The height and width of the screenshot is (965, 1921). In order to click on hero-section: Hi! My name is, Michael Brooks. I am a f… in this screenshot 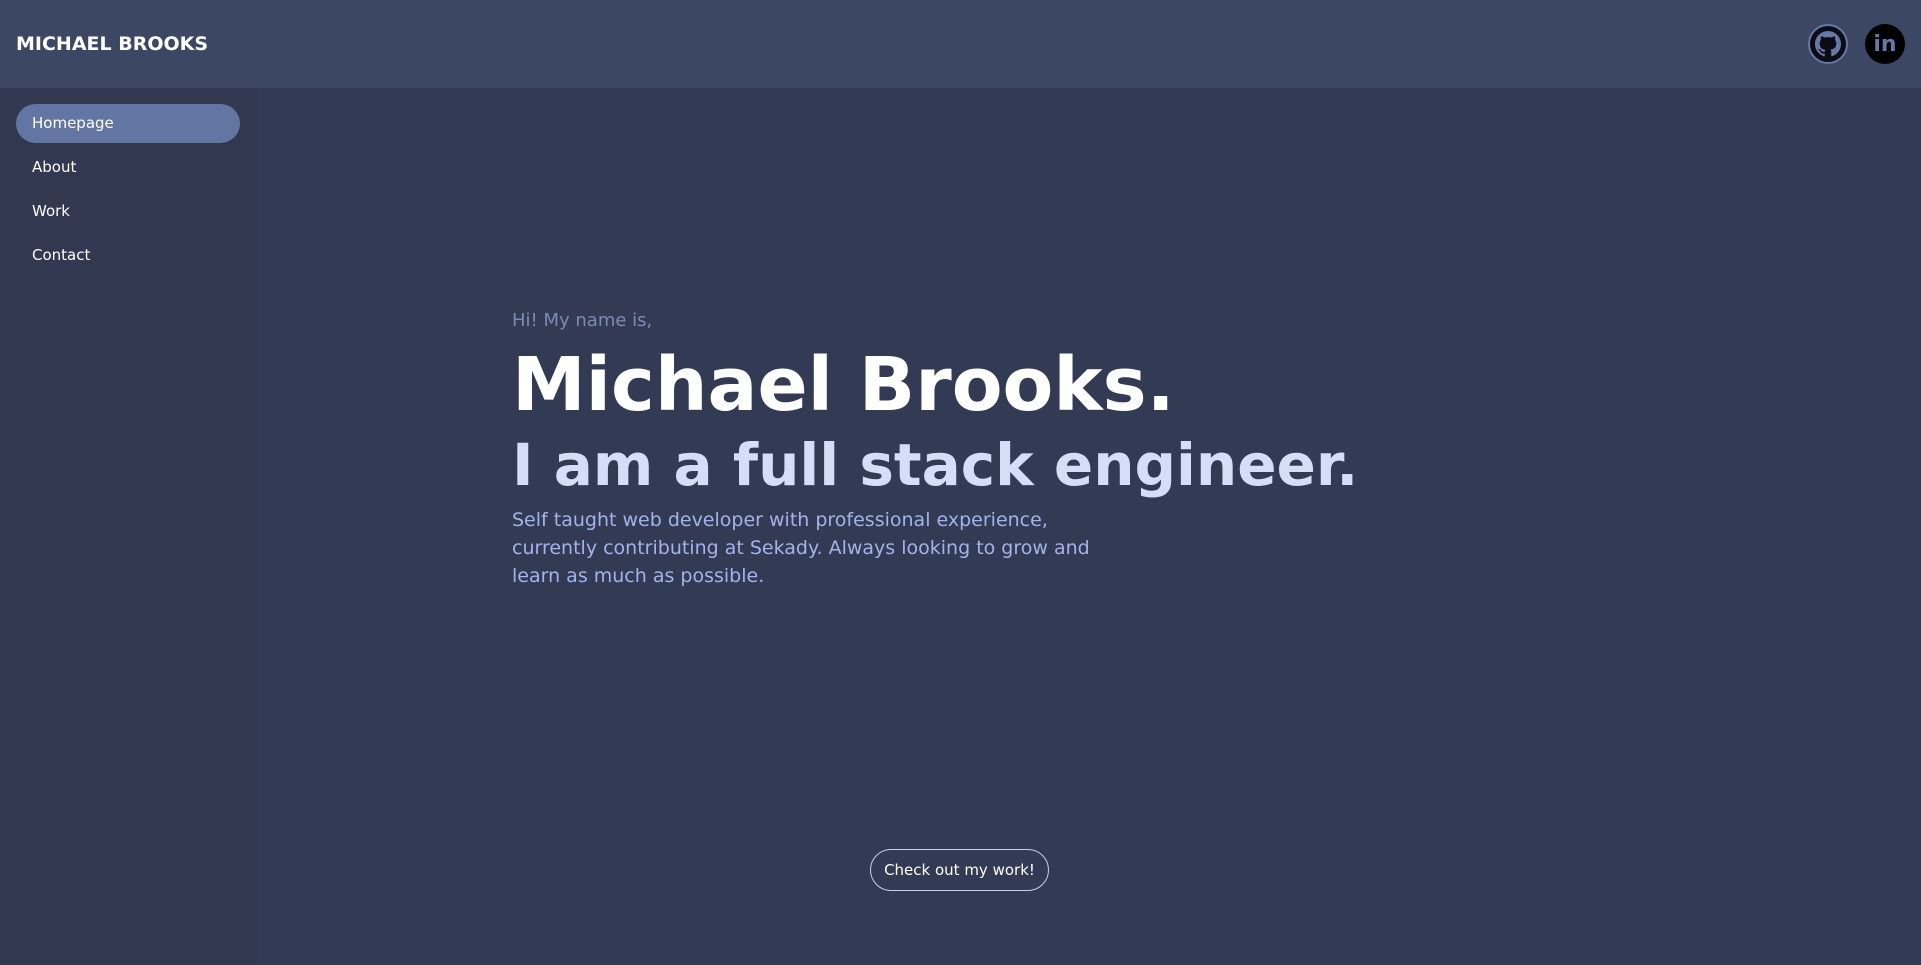, I will do `click(935, 450)`.